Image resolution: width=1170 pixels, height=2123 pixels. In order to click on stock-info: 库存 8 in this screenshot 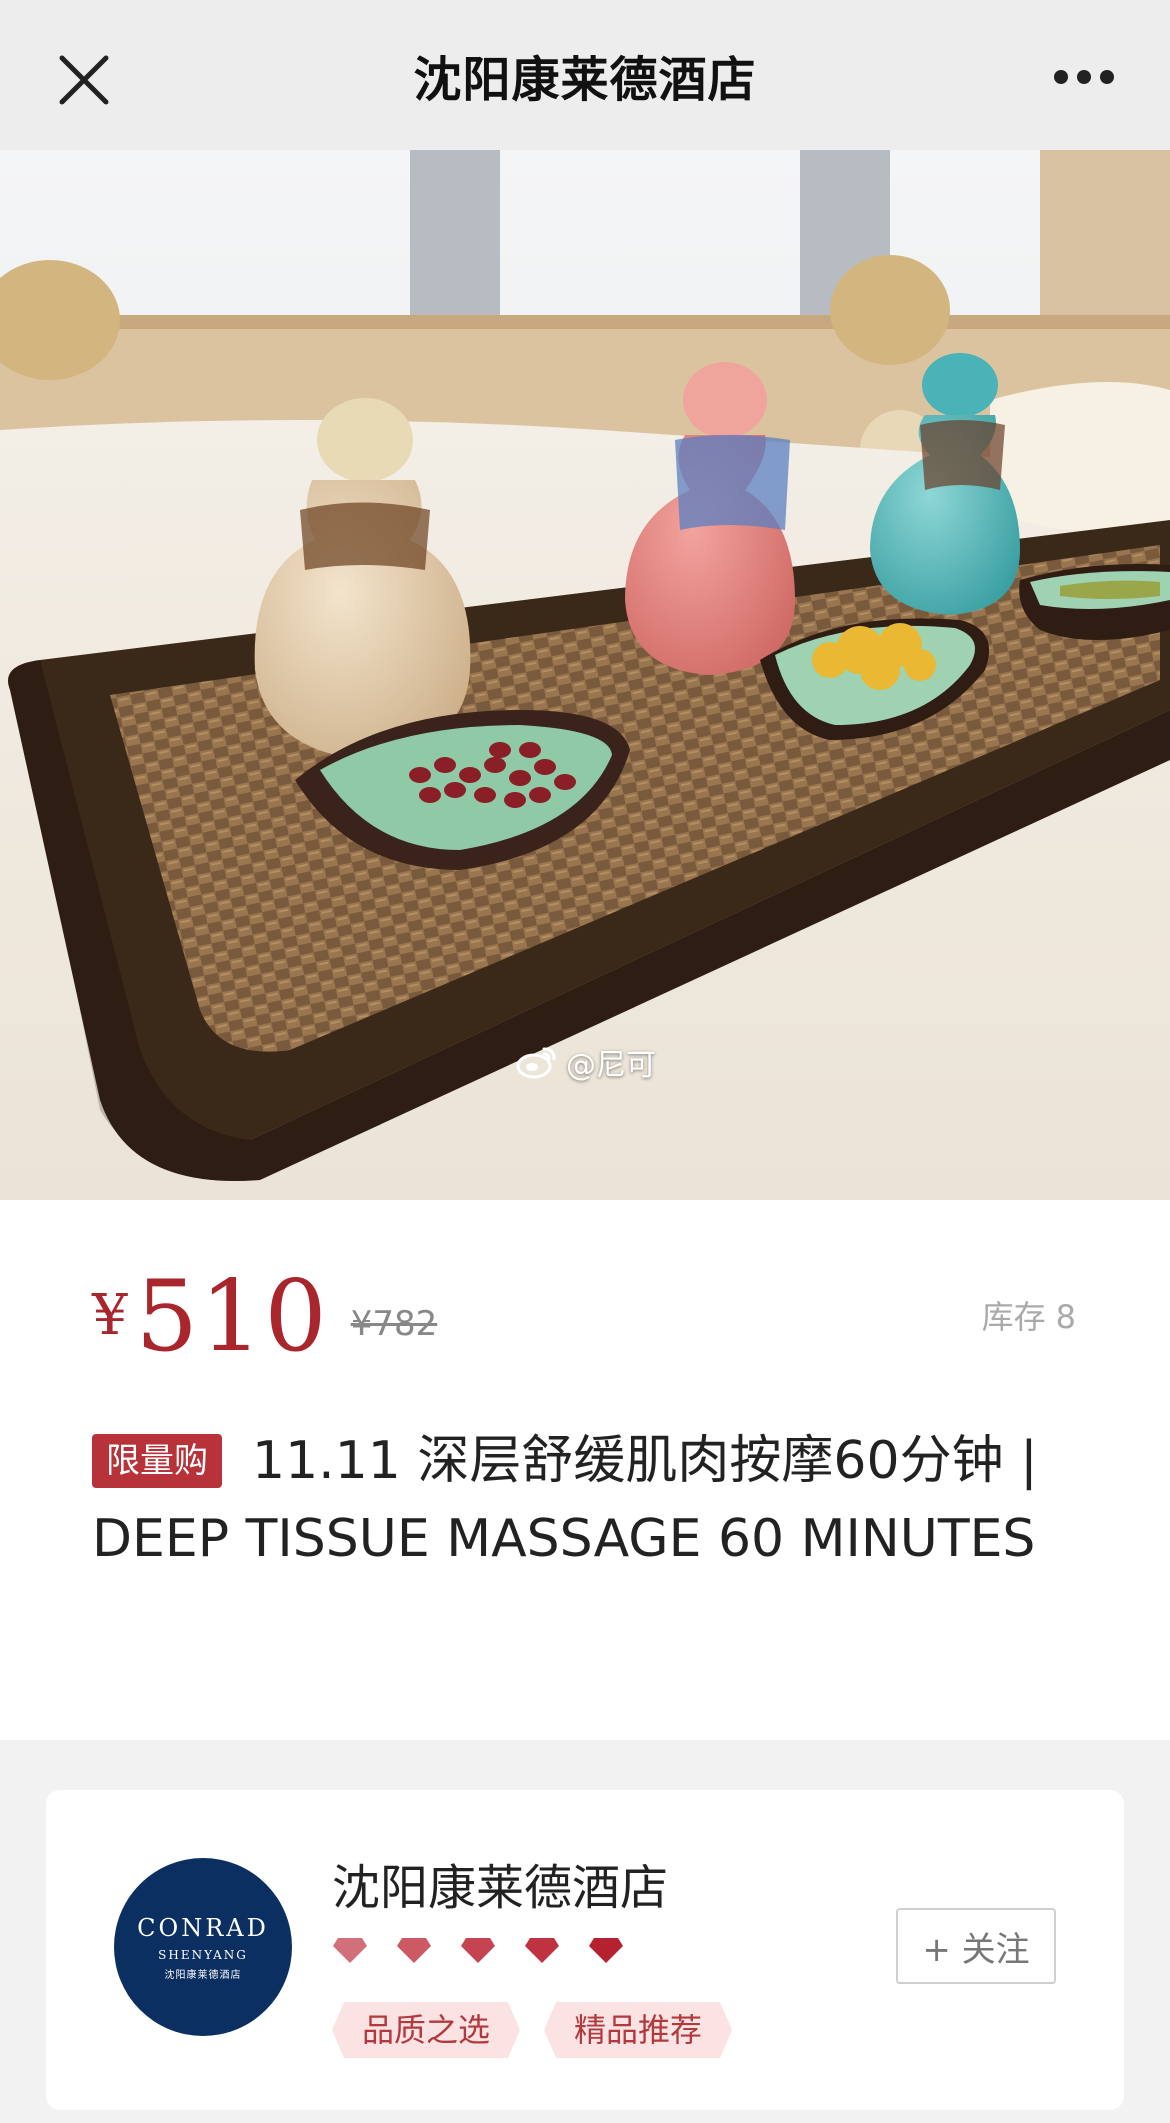, I will do `click(1029, 1315)`.